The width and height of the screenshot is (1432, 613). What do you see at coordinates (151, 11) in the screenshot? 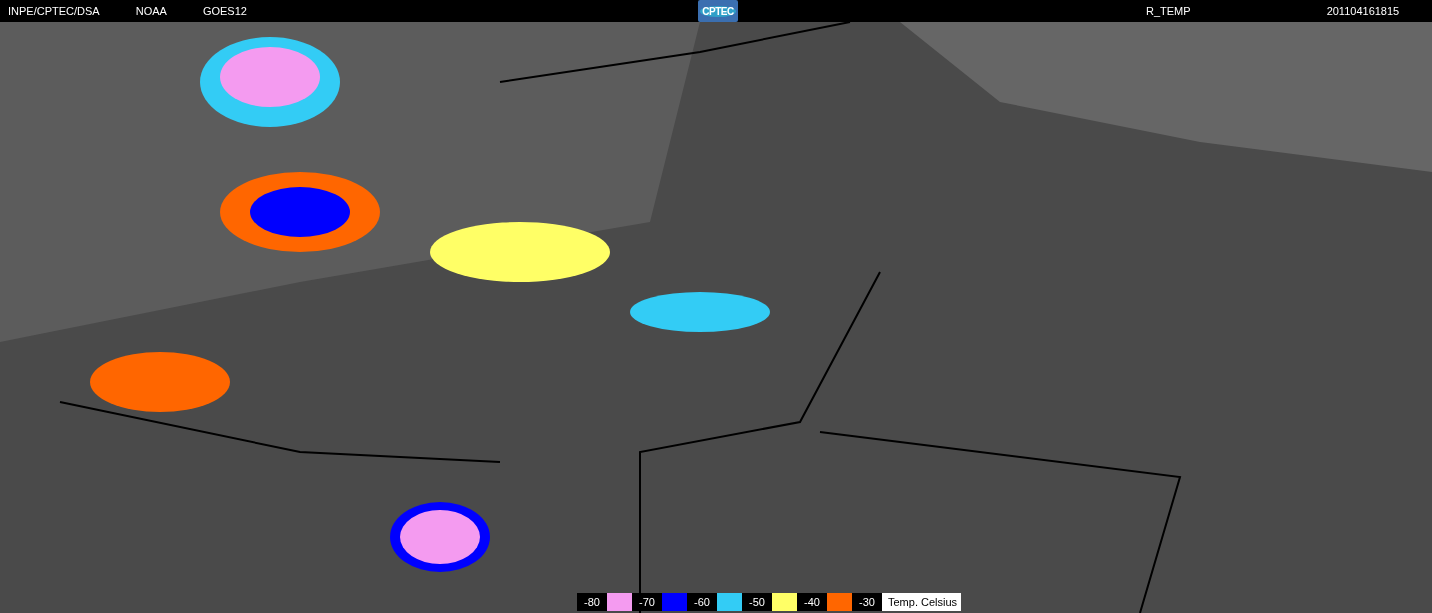
I see `header-label: NOAA` at bounding box center [151, 11].